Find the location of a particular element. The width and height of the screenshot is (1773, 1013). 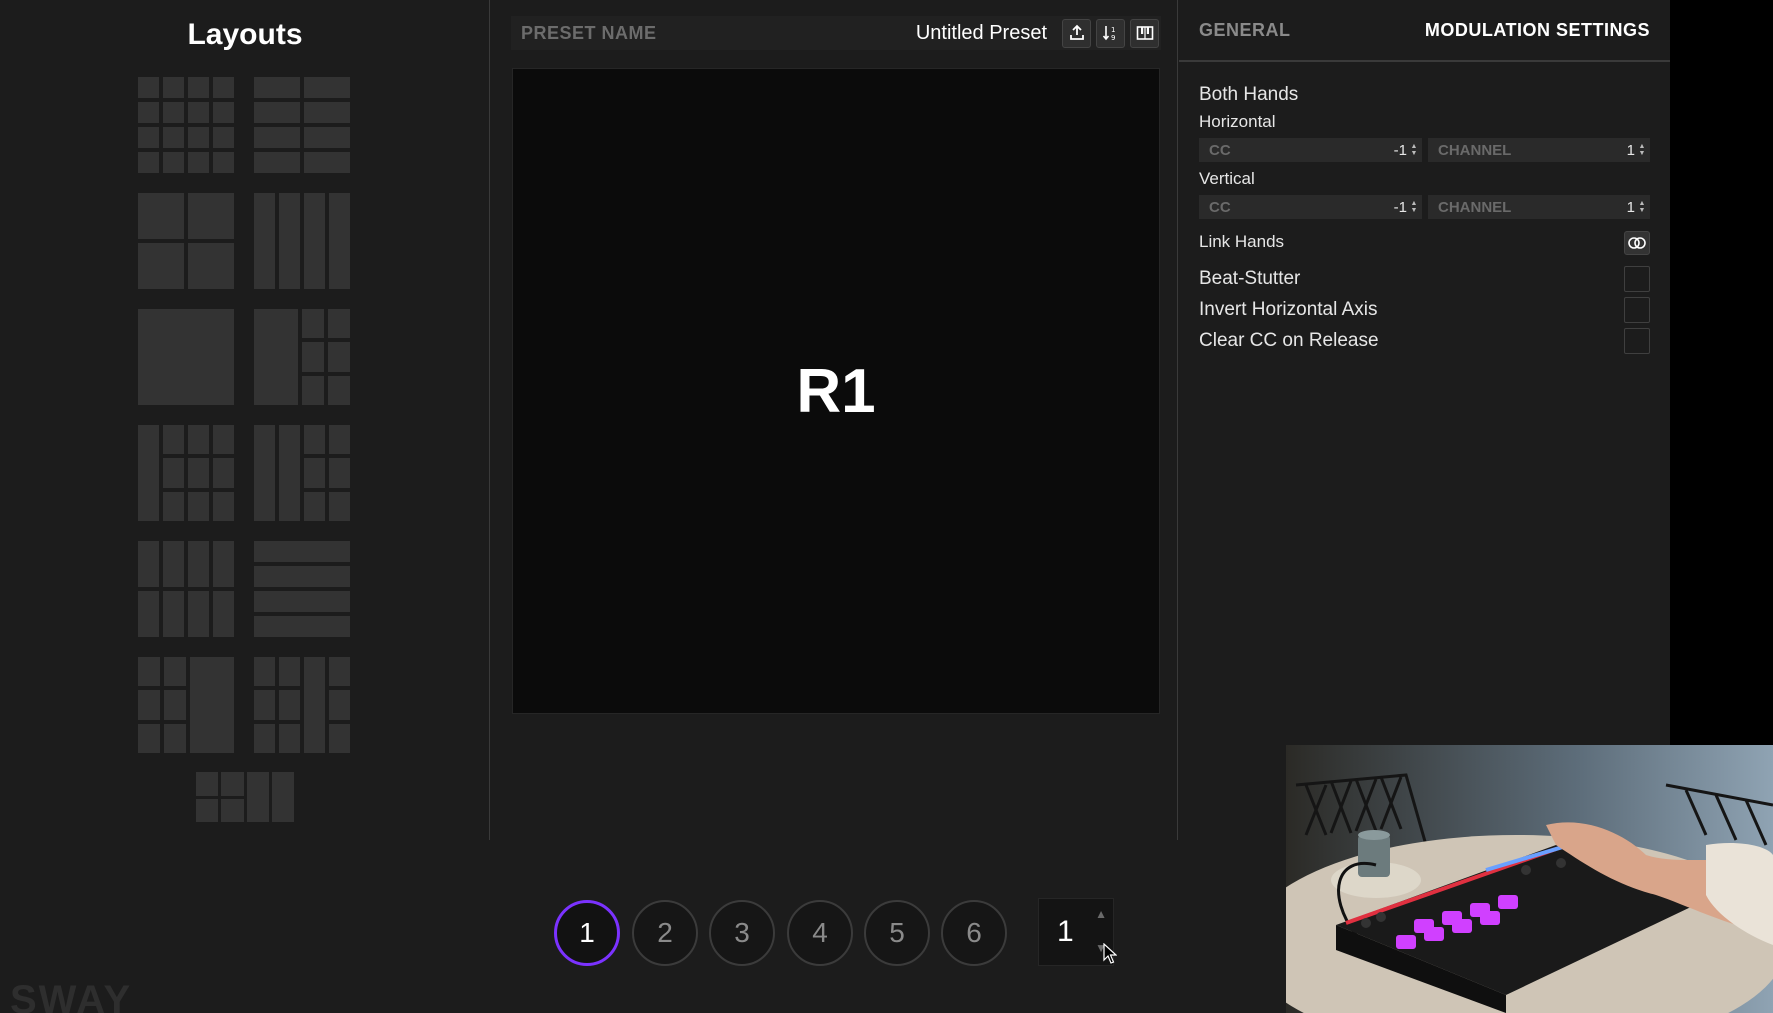

vertical-channel-label: CHANNEL is located at coordinates (1475, 207).